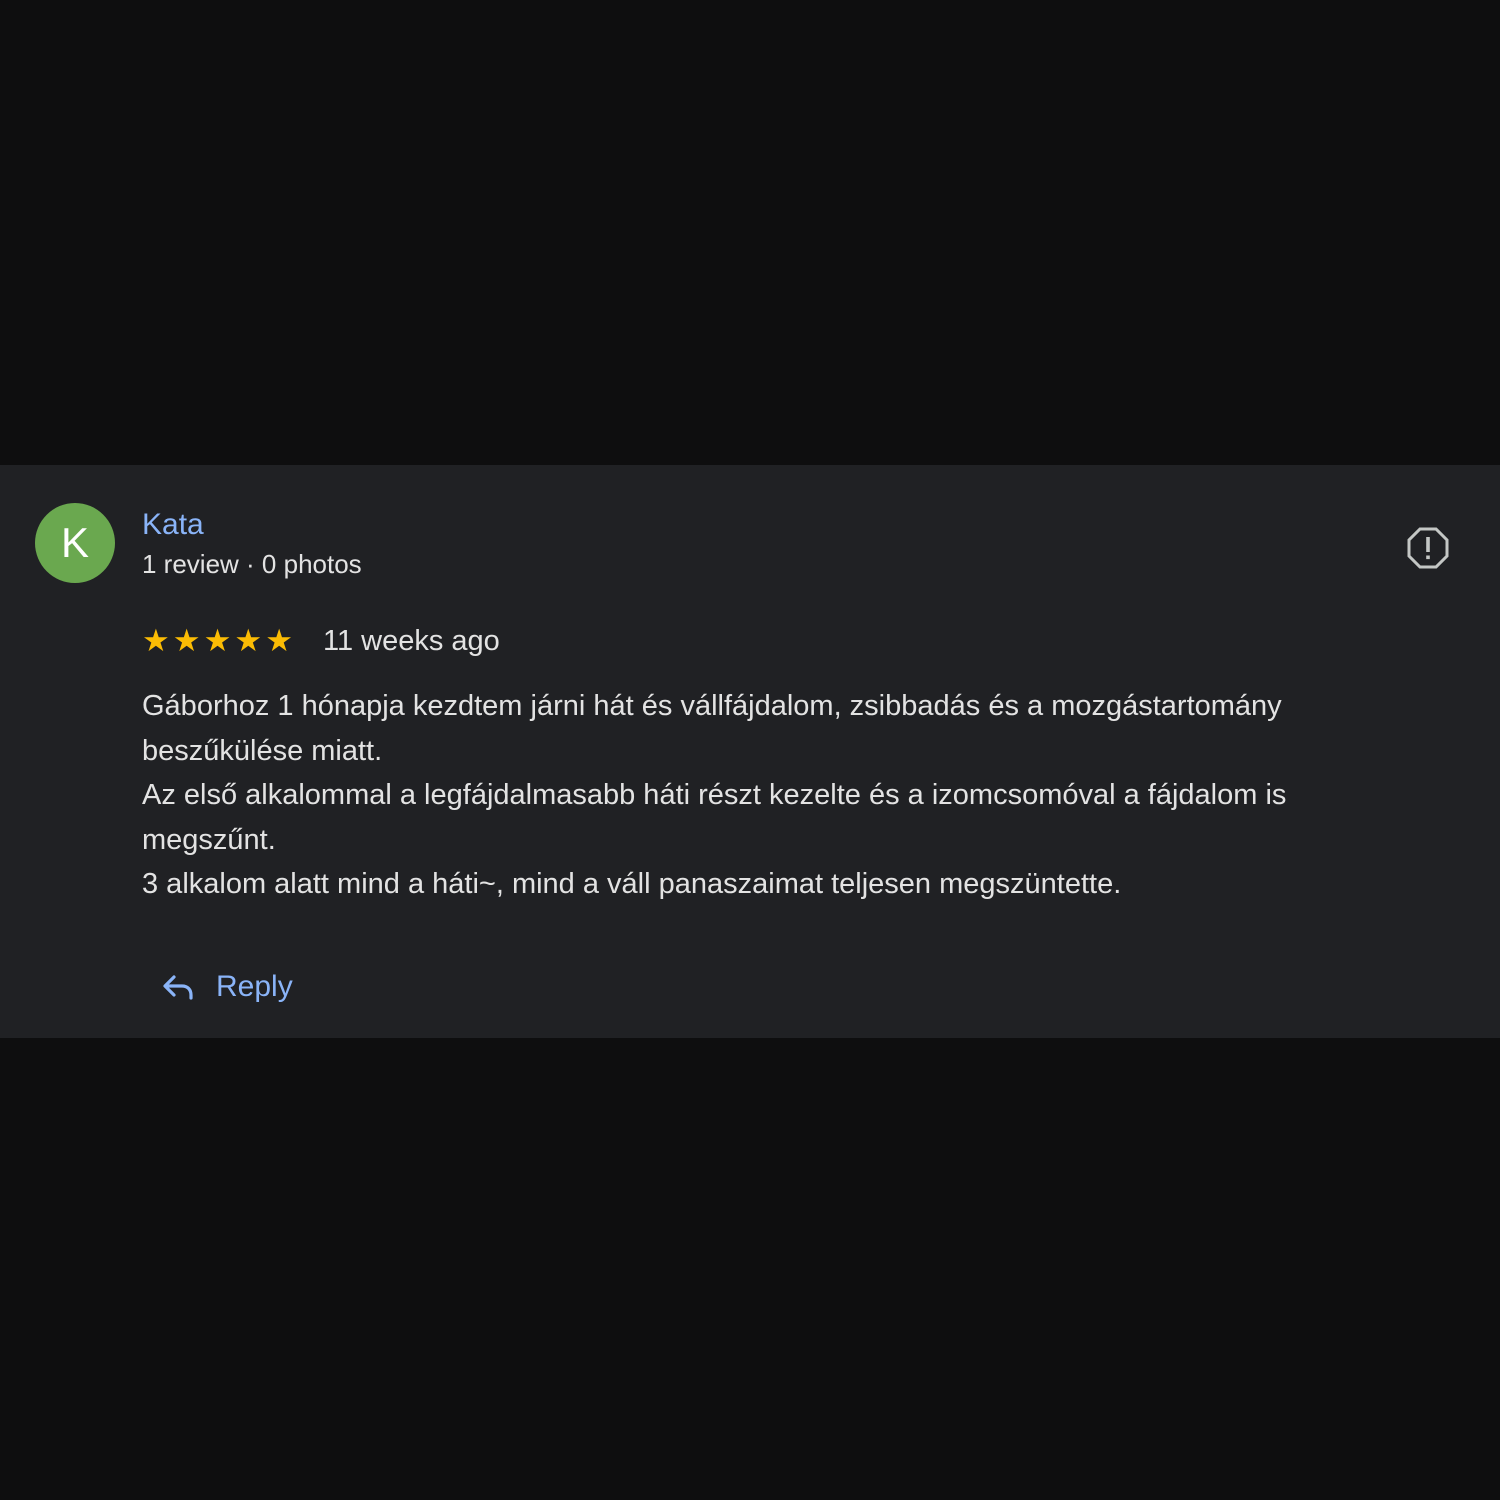 The image size is (1500, 1500). I want to click on reply-button: Reply, so click(226, 987).